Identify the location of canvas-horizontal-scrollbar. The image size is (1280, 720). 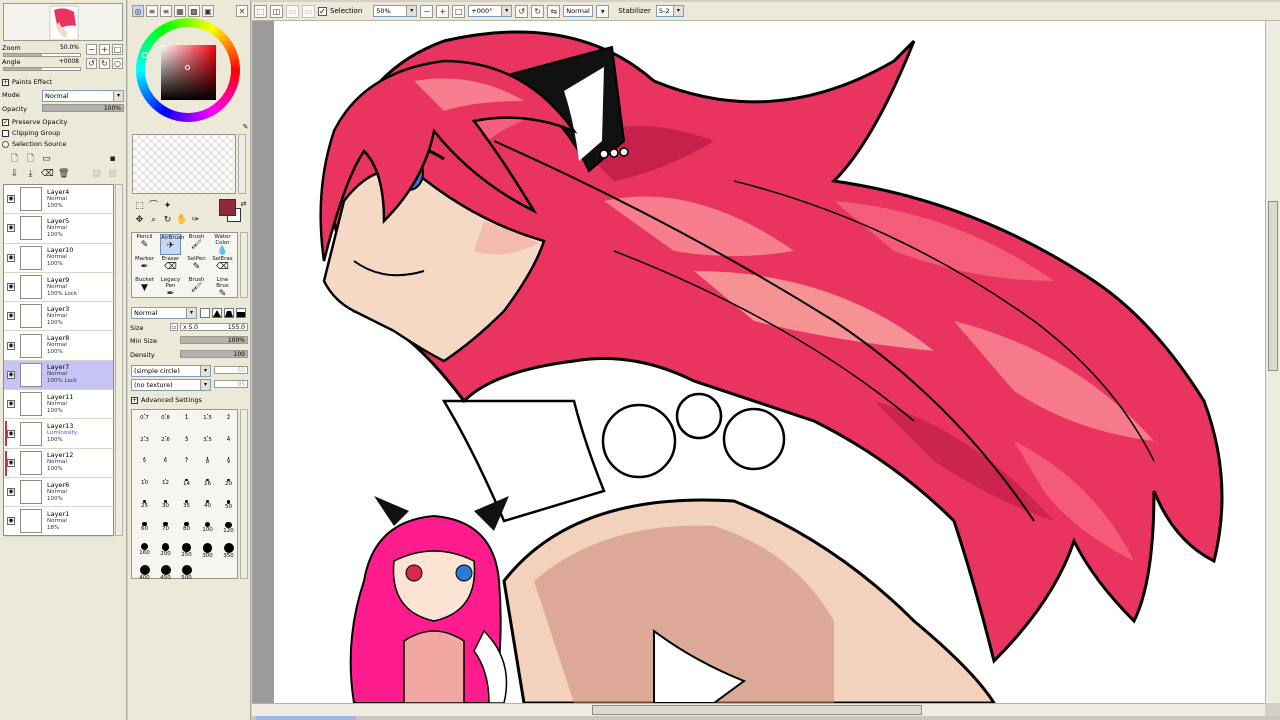
(758, 709).